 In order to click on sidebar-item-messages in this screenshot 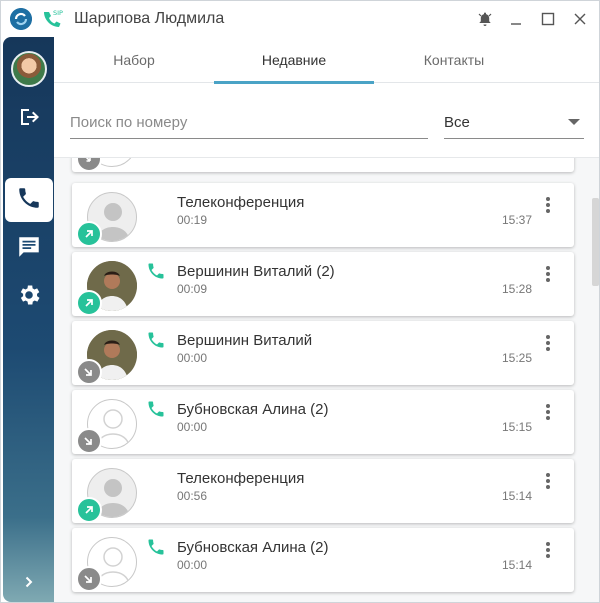, I will do `click(28, 249)`.